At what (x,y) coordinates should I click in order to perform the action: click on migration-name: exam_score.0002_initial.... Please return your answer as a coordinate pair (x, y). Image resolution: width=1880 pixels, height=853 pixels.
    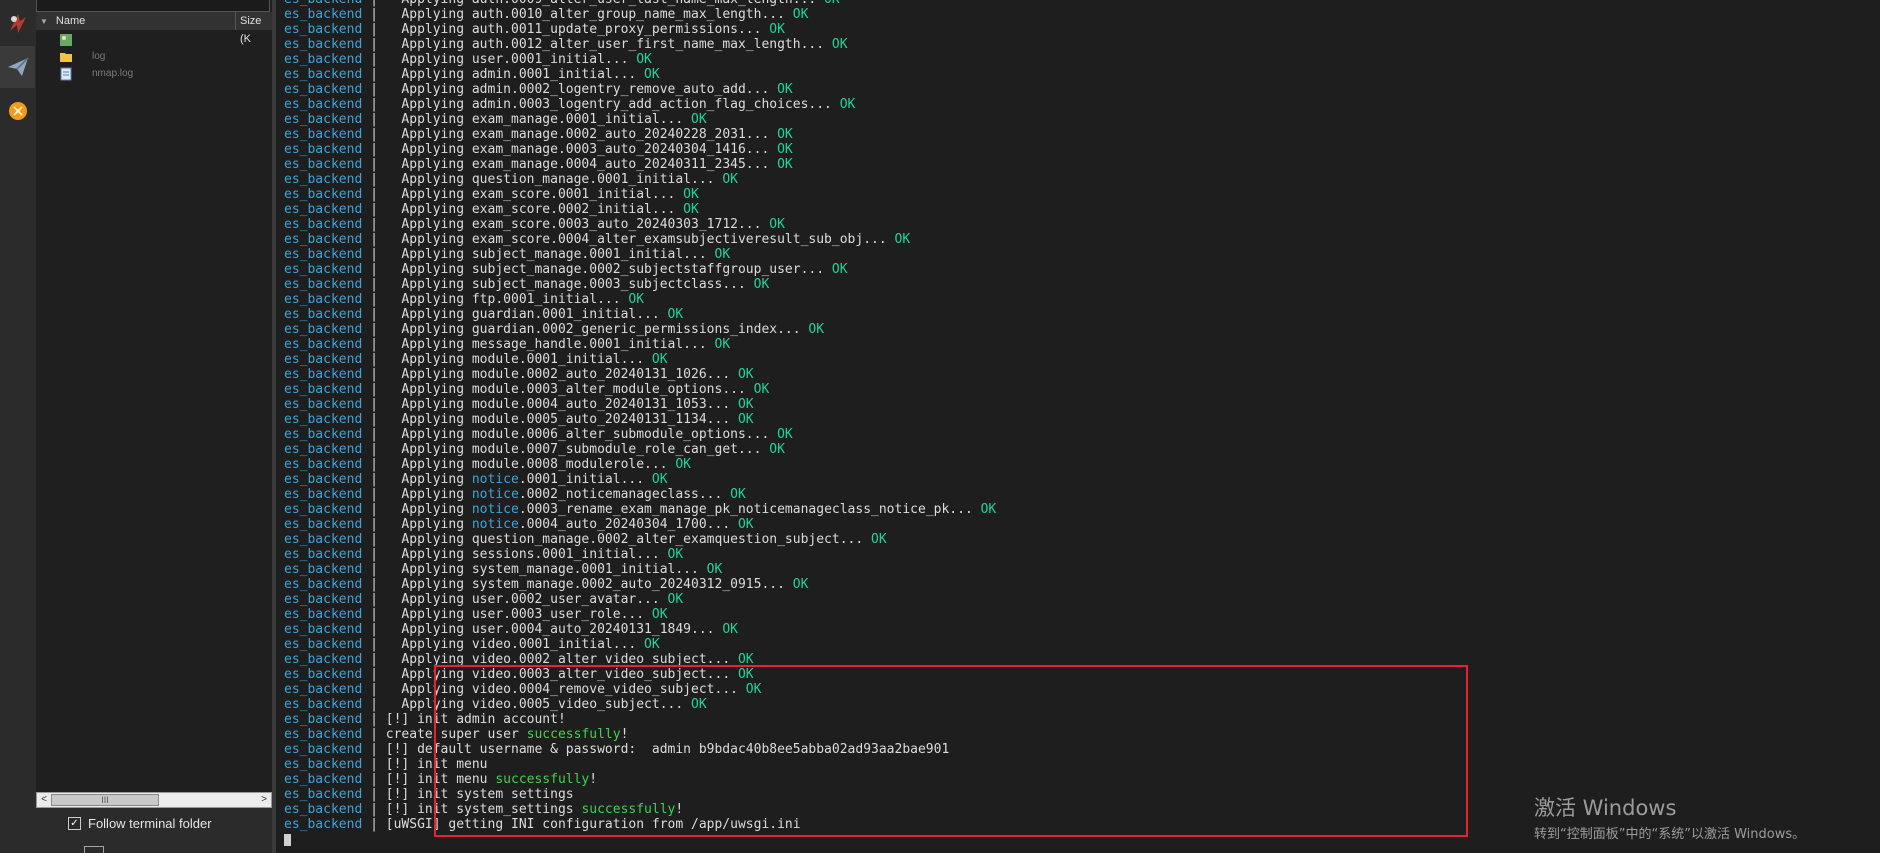
    Looking at the image, I should click on (573, 209).